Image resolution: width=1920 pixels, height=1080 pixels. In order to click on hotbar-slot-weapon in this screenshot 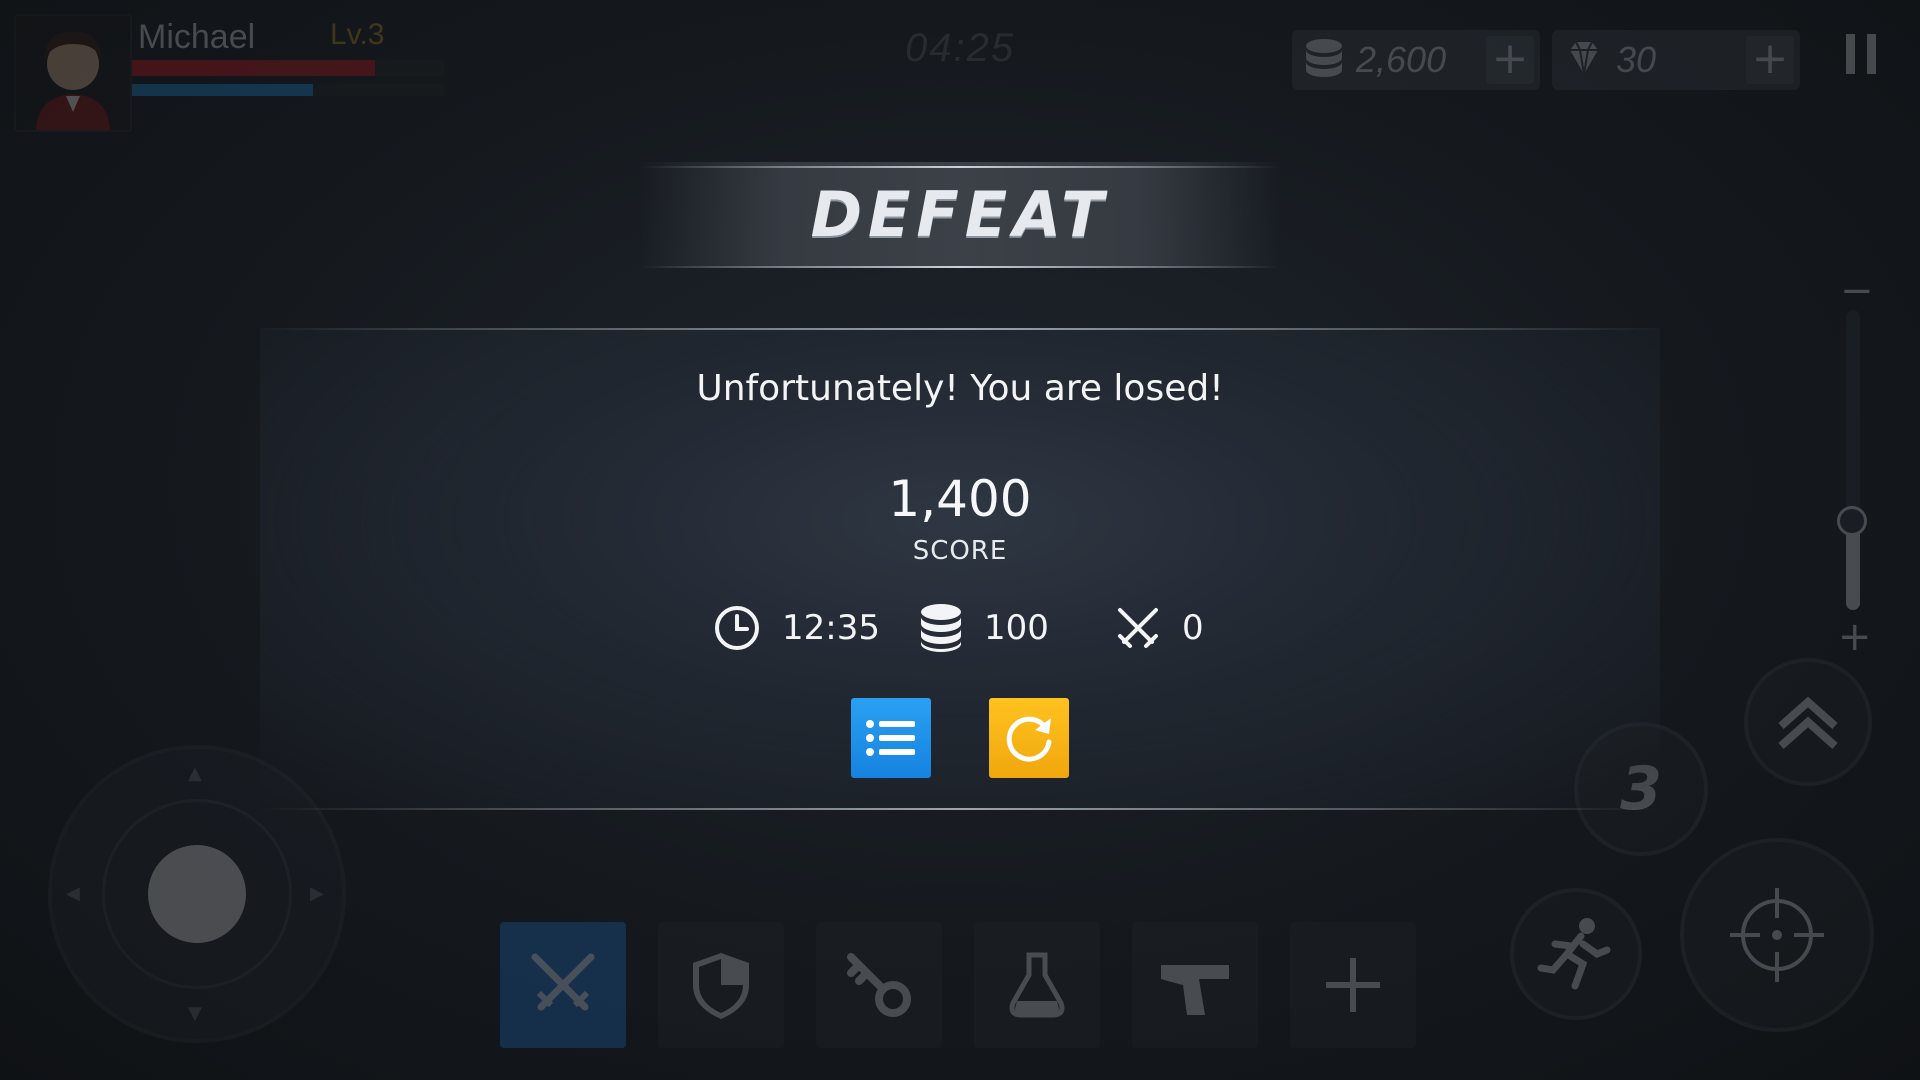, I will do `click(563, 985)`.